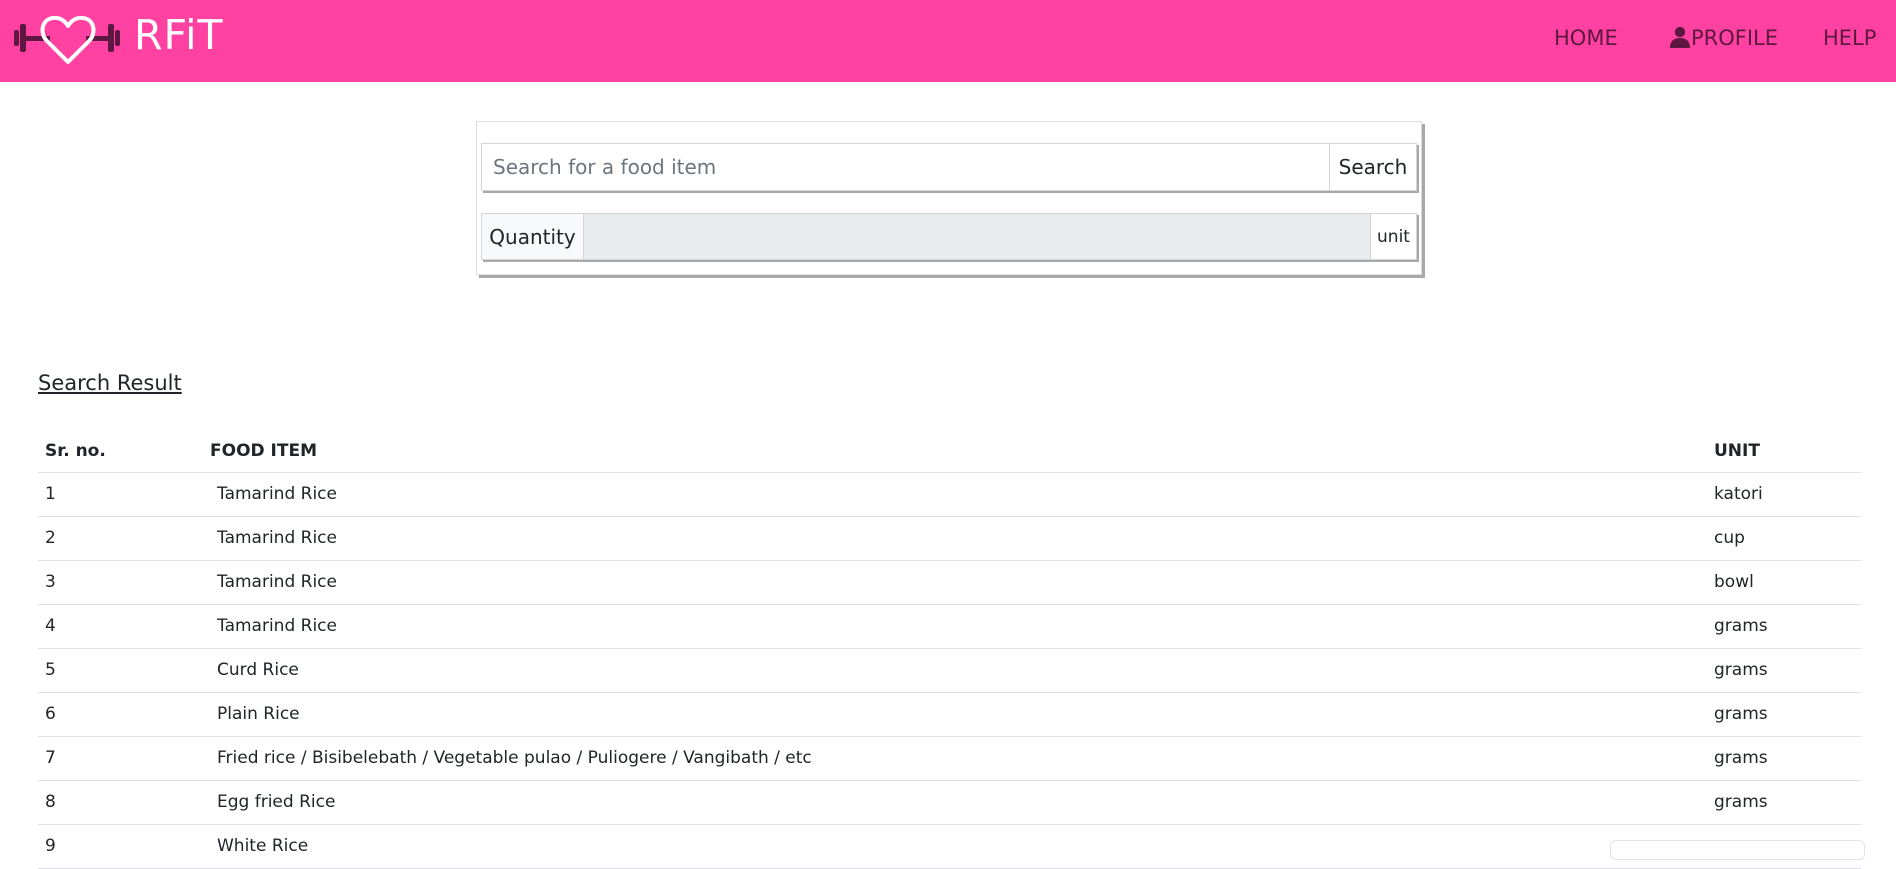  I want to click on sr-no-cell: 9, so click(120, 846).